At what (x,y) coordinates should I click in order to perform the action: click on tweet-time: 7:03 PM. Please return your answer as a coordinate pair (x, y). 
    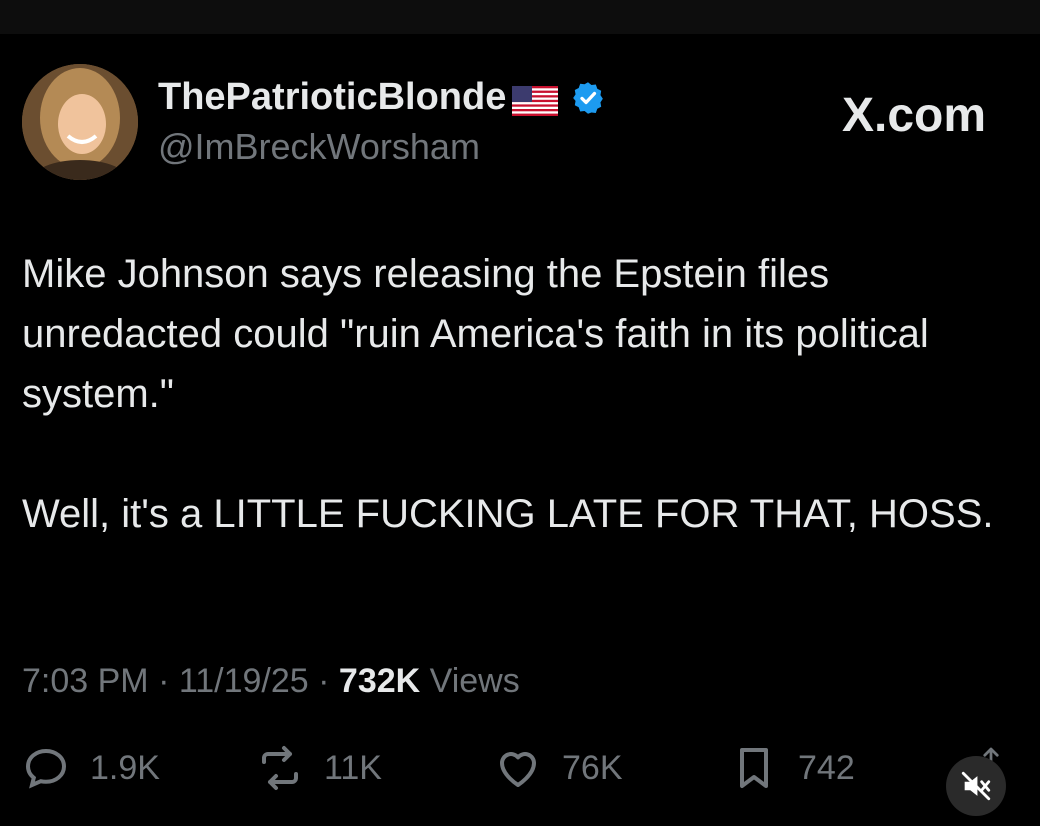
    Looking at the image, I should click on (85, 681).